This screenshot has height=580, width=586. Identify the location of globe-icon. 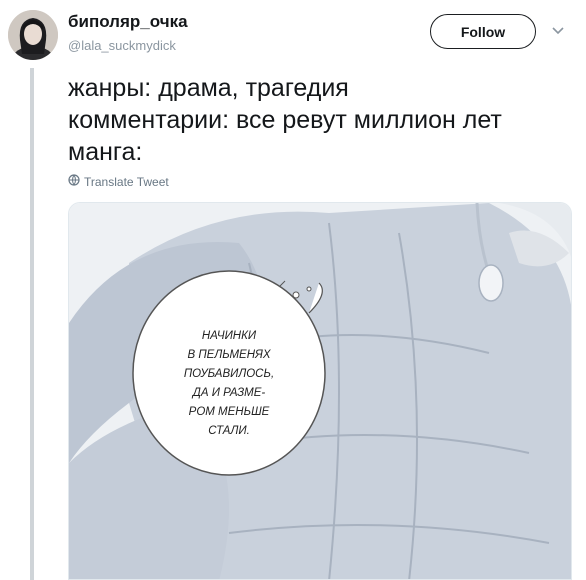
(74, 181).